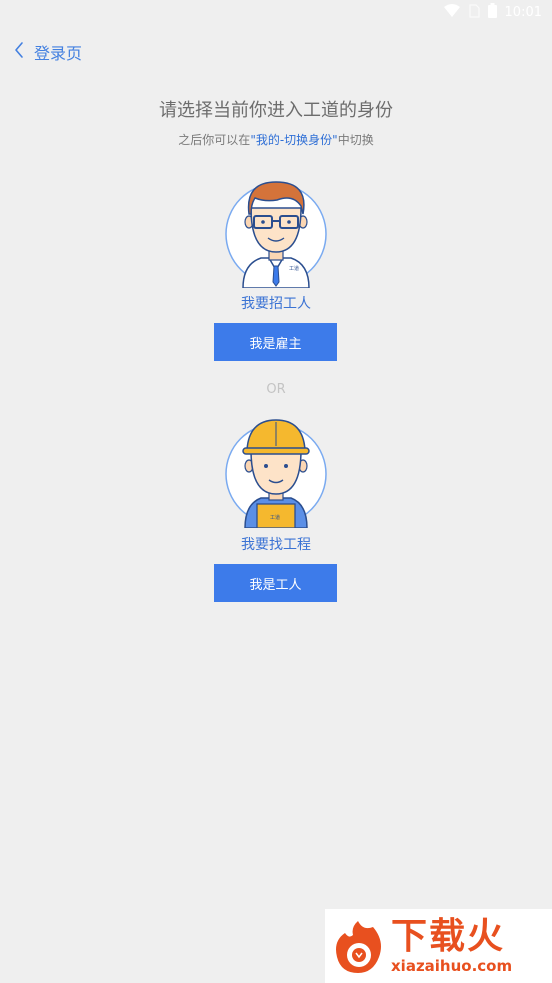 The image size is (552, 983). I want to click on back-button: 登录页, so click(48, 52).